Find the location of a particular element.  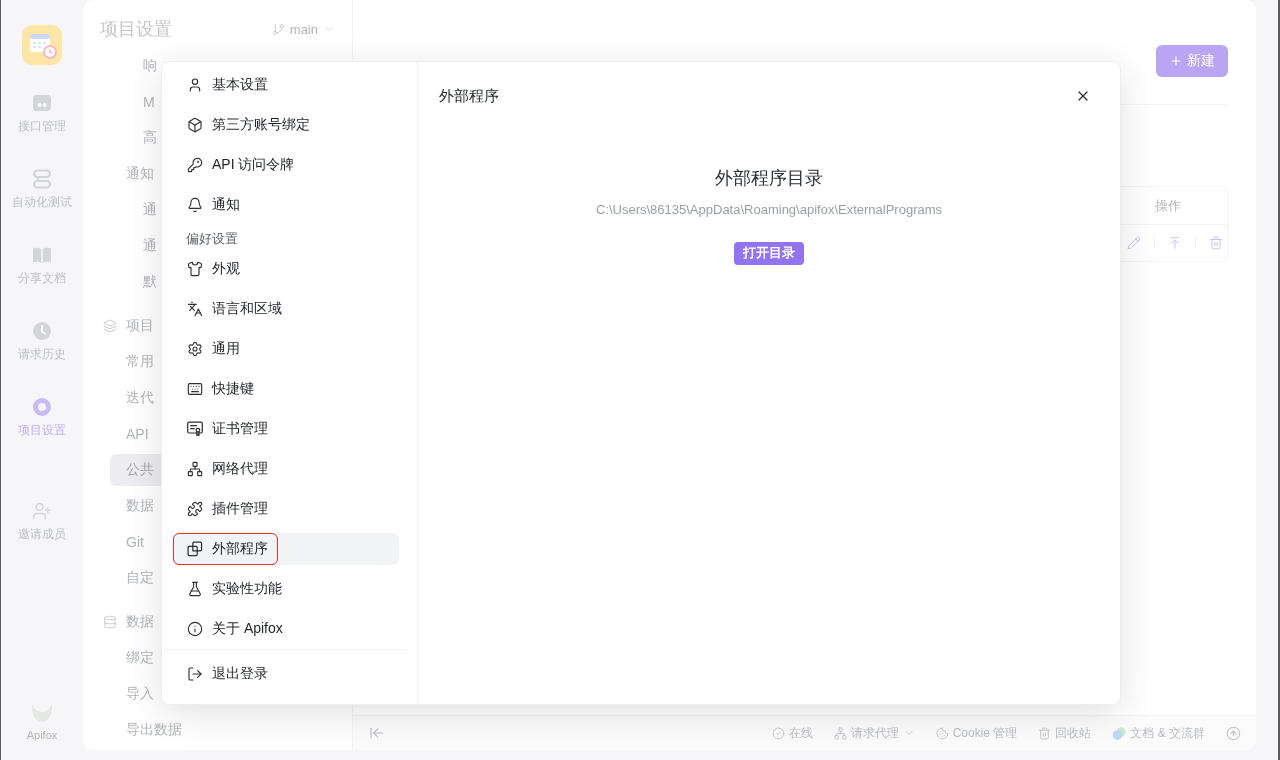

card-icon is located at coordinates (42, 103).